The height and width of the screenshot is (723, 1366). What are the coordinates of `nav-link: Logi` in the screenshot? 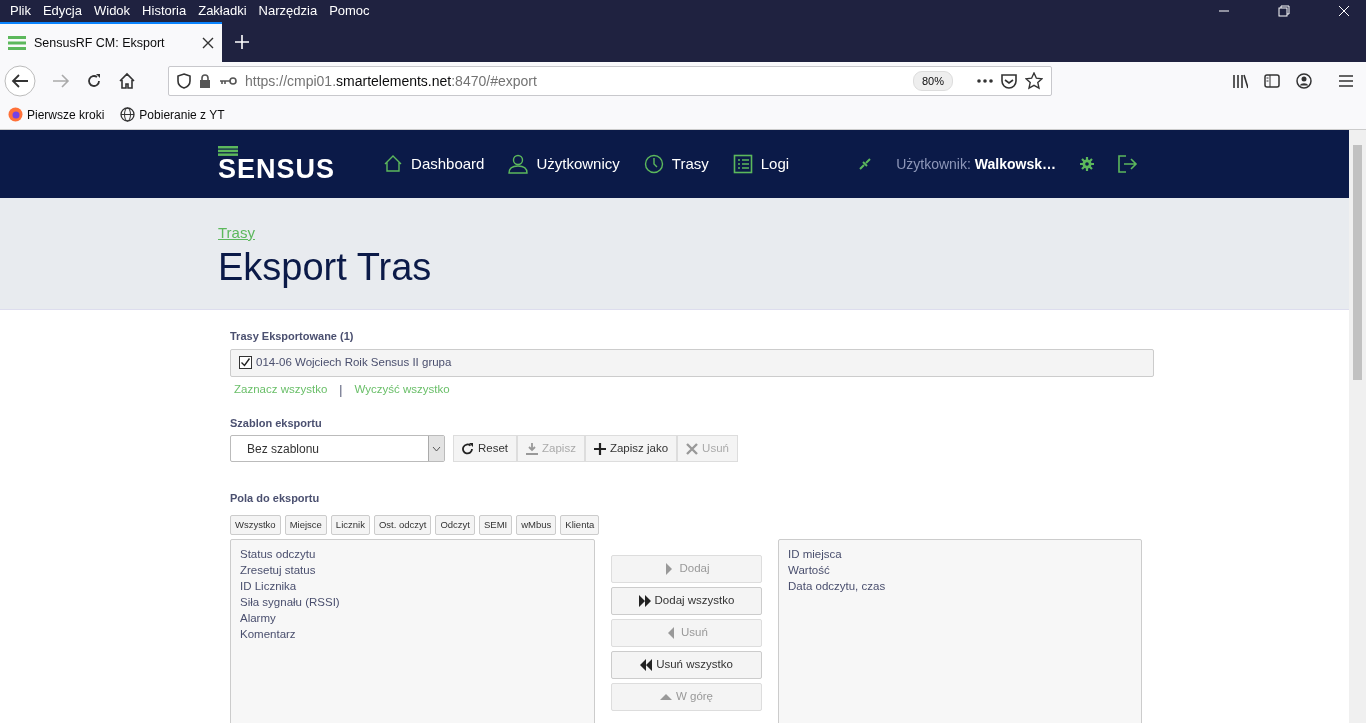 It's located at (761, 164).